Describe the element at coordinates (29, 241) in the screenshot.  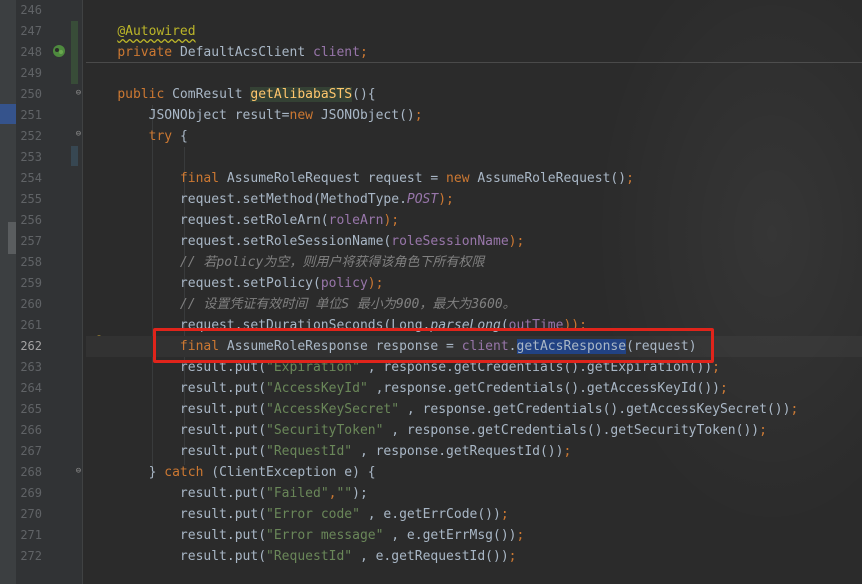
I see `line-number-257: 257` at that location.